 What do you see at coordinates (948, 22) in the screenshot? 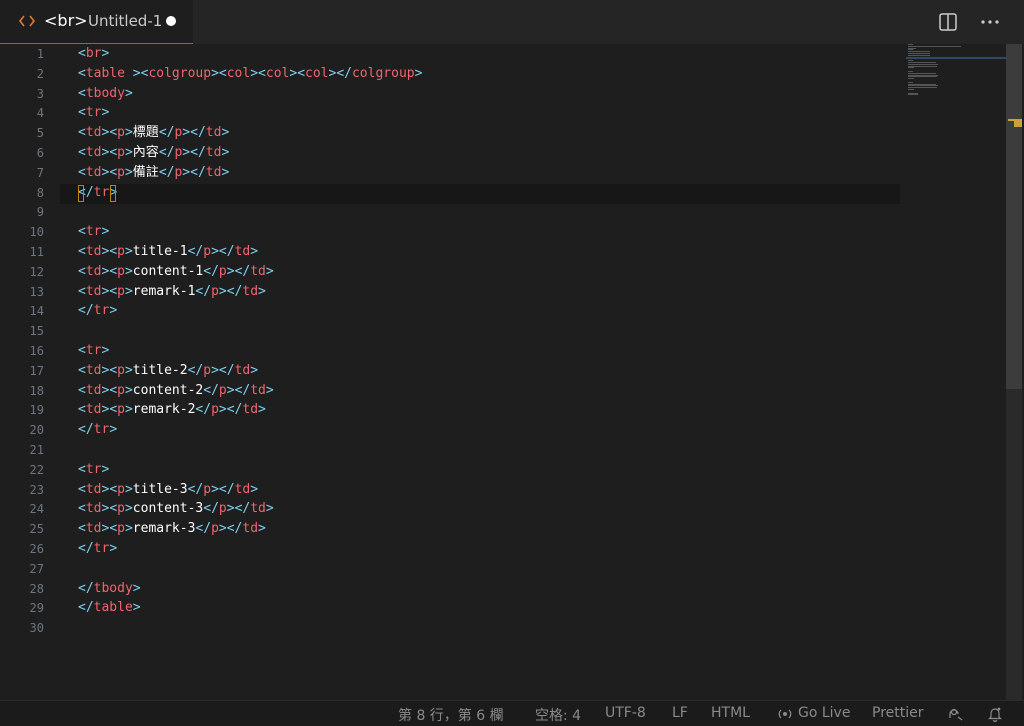
I see `split-editor-icon` at bounding box center [948, 22].